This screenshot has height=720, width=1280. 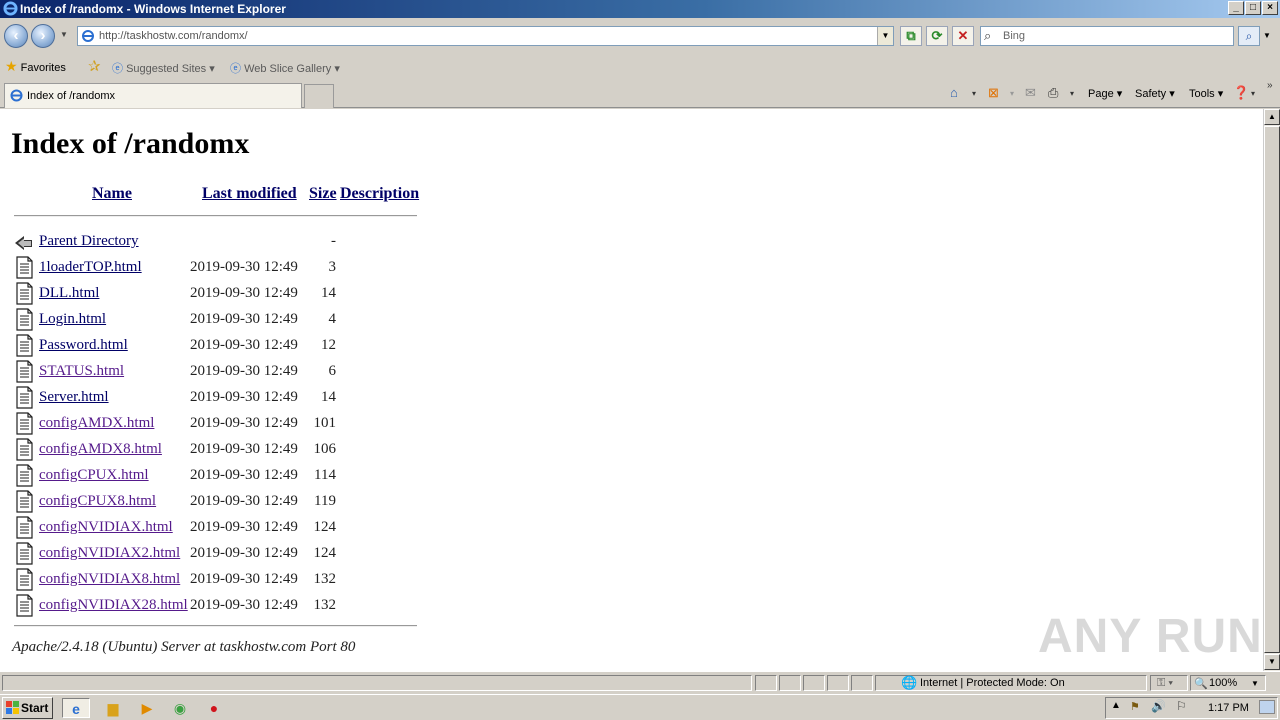 What do you see at coordinates (1072, 93) in the screenshot?
I see `print-dropdown-icon: ▾` at bounding box center [1072, 93].